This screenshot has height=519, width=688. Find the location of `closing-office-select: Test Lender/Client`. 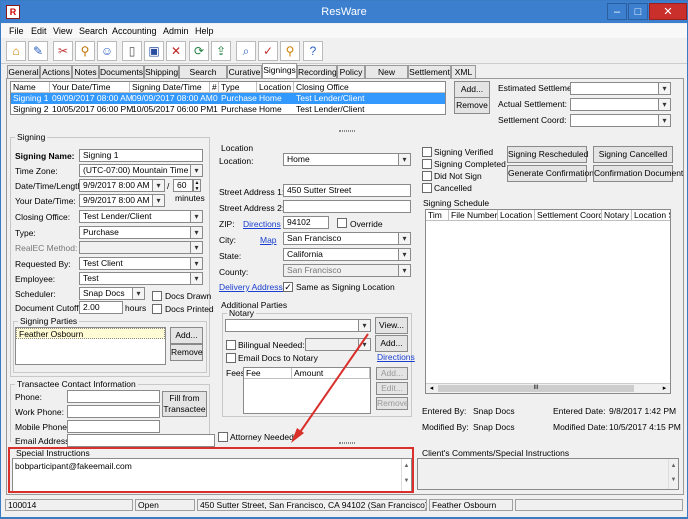

closing-office-select: Test Lender/Client is located at coordinates (141, 216).